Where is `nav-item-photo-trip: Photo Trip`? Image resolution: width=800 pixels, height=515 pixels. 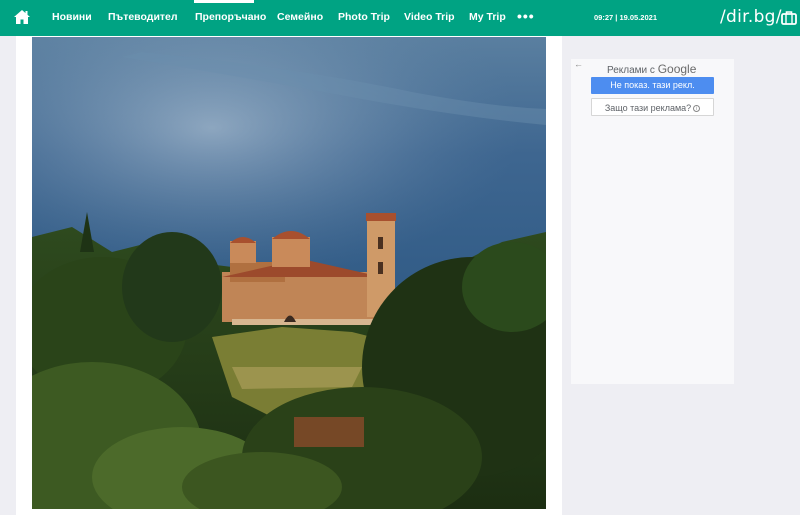 nav-item-photo-trip: Photo Trip is located at coordinates (364, 17).